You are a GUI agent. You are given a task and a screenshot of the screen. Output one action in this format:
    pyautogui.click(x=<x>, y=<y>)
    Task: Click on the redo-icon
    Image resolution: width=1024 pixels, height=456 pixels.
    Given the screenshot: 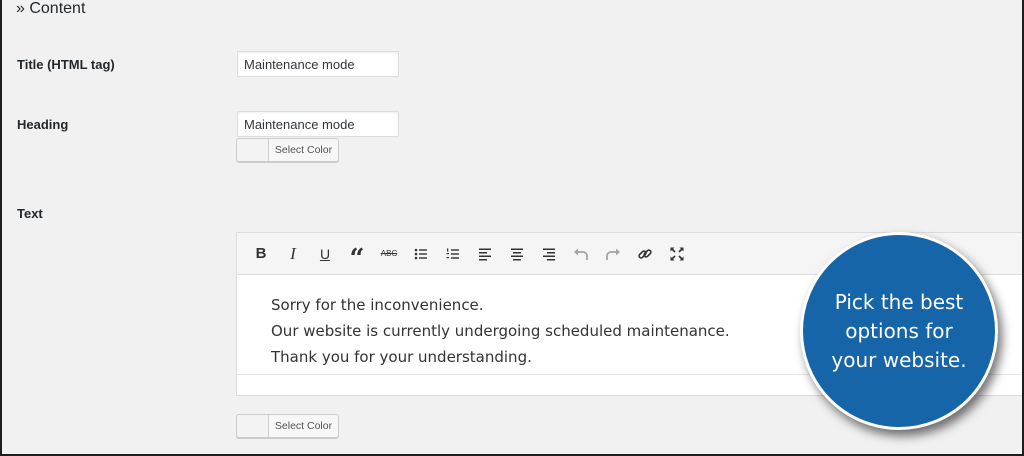 What is the action you would take?
    pyautogui.click(x=613, y=254)
    